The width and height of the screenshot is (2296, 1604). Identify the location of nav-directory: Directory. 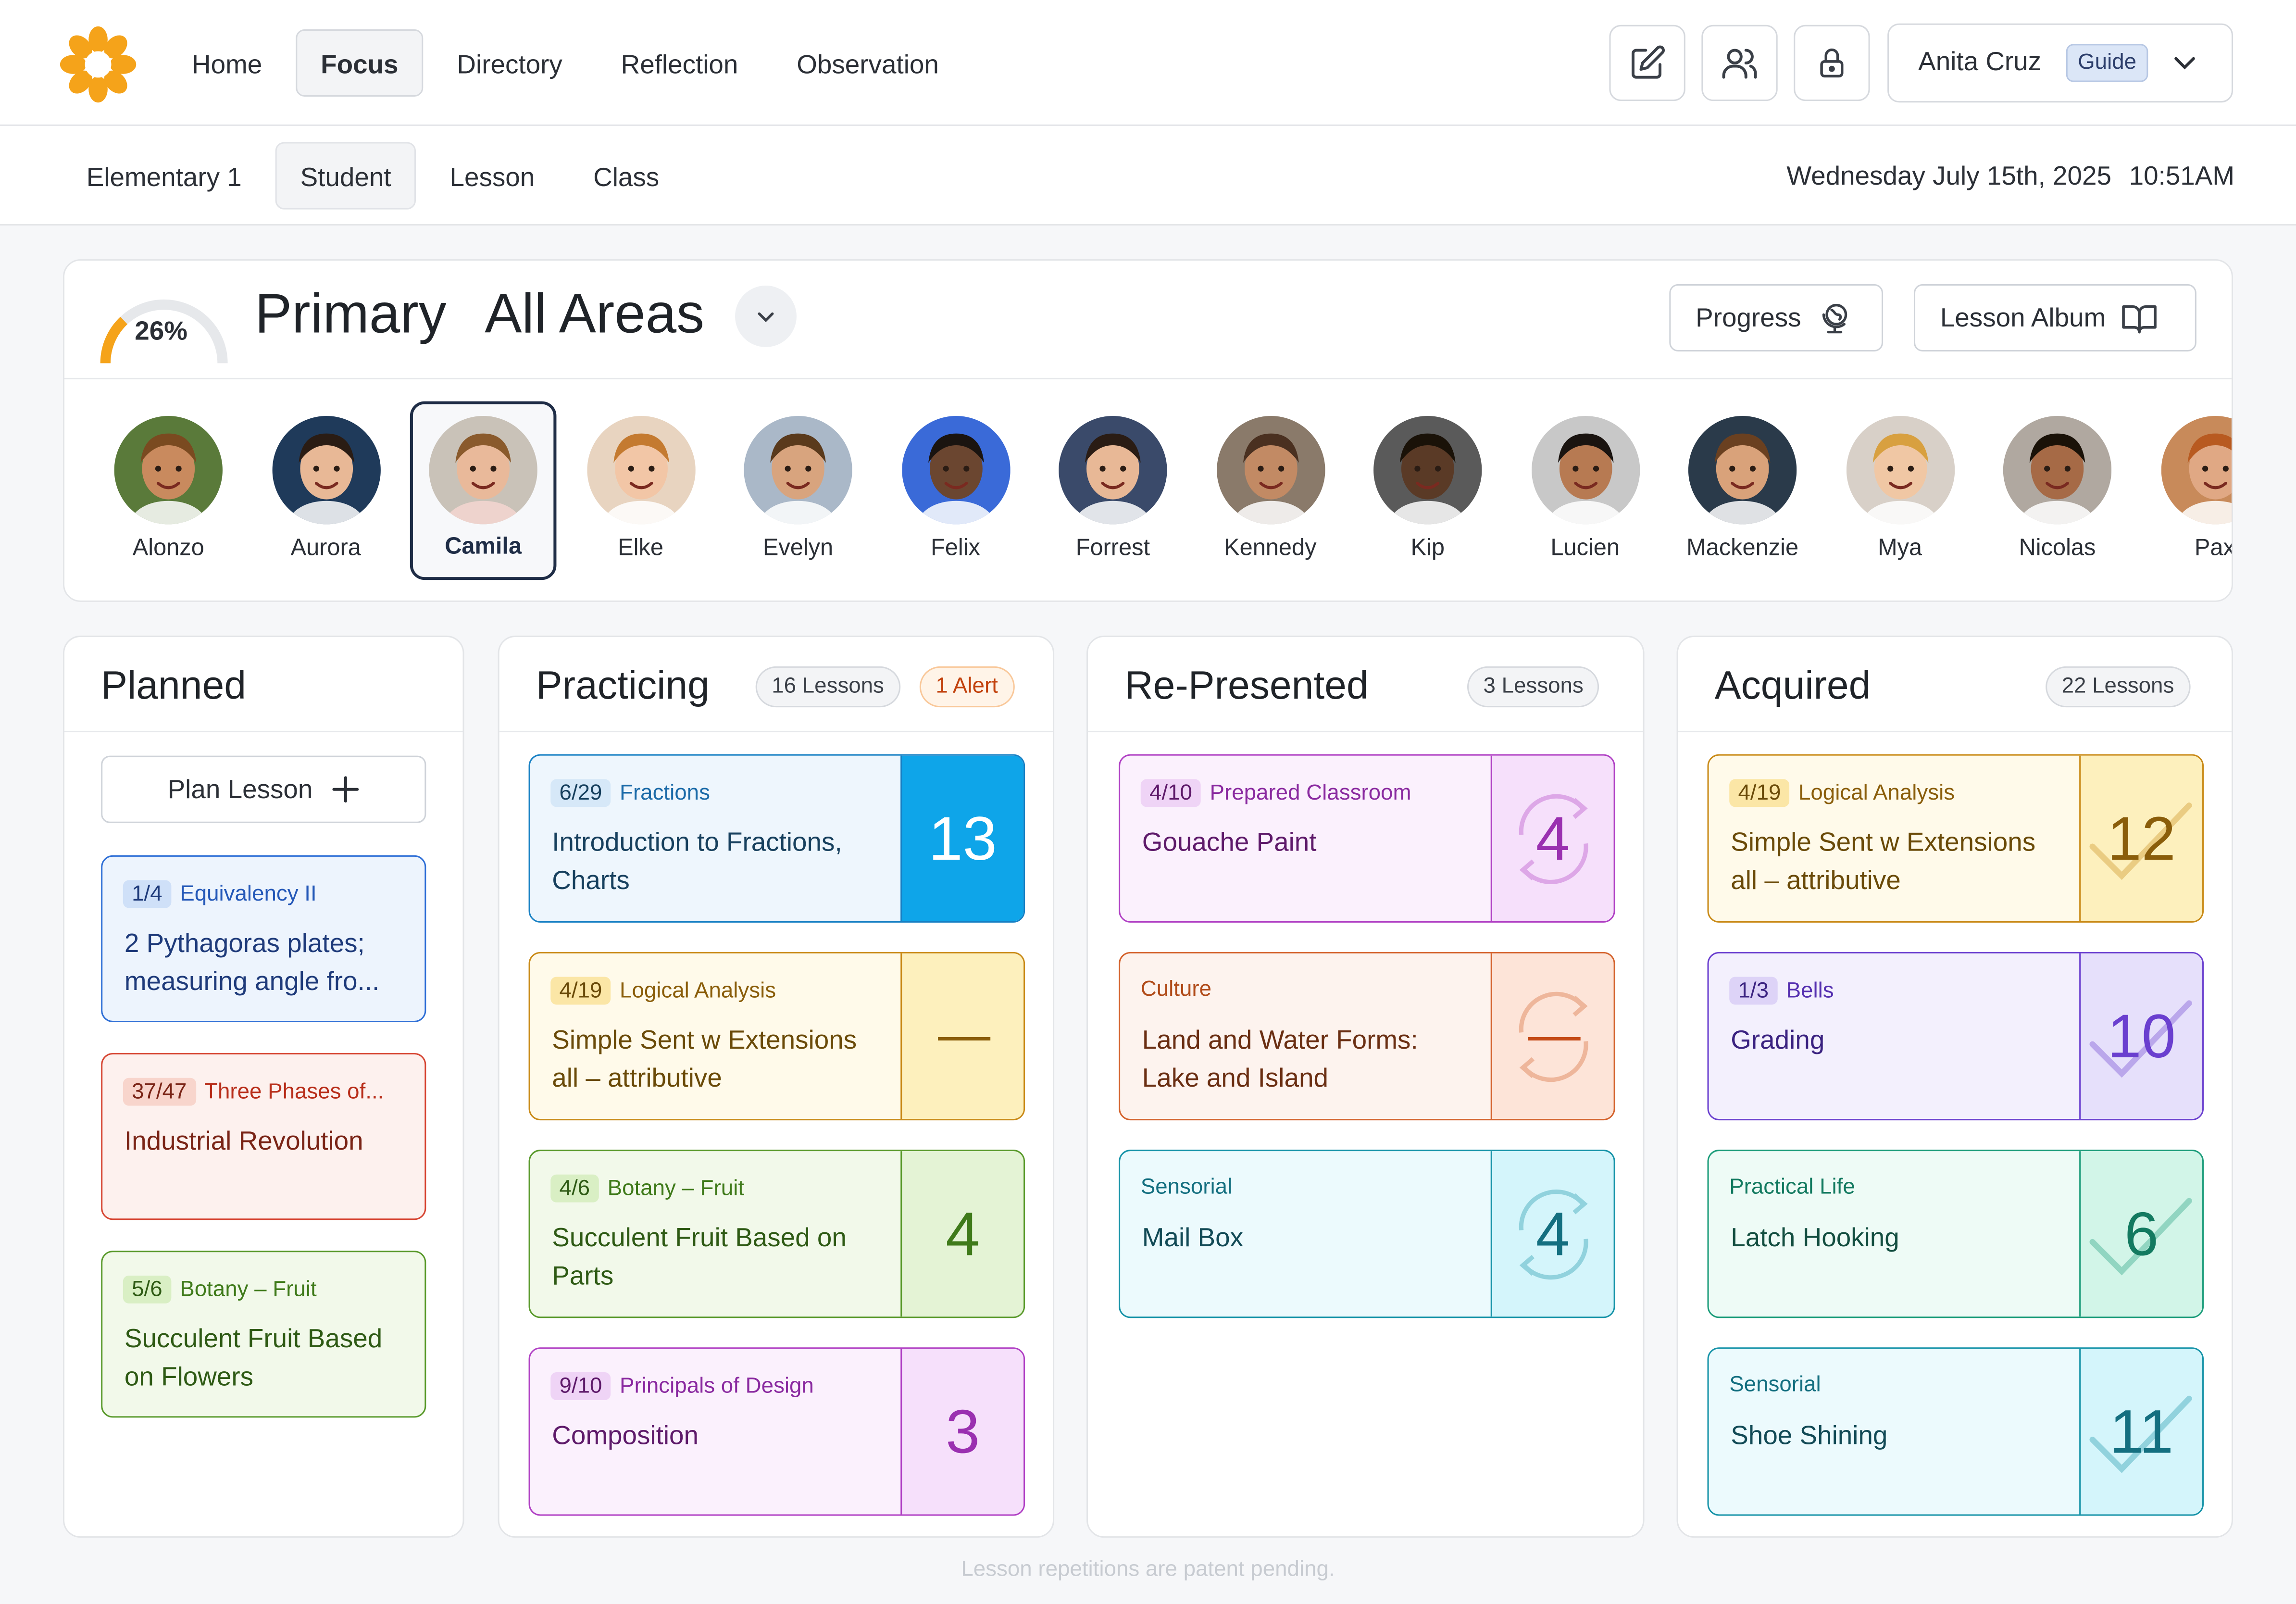
(509, 63).